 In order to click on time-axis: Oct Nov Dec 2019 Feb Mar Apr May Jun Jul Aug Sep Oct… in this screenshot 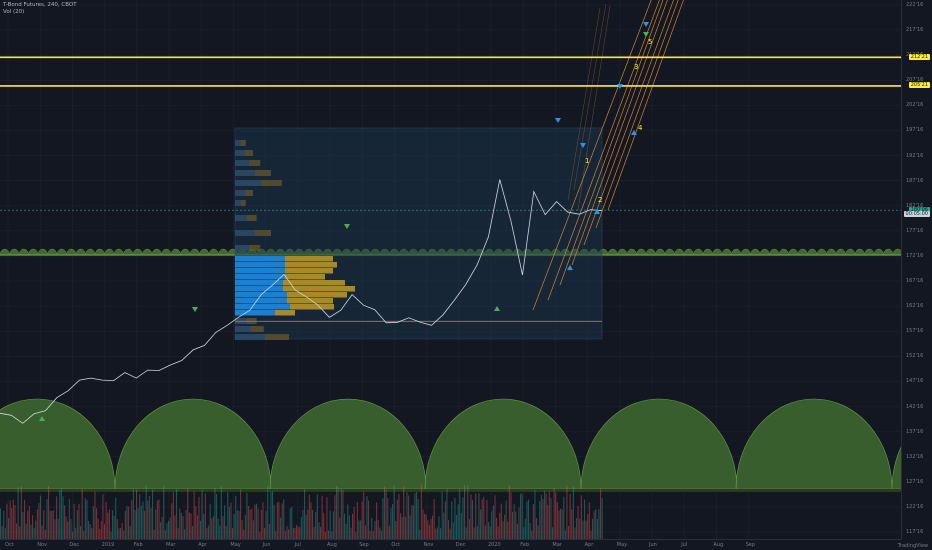, I will do `click(451, 544)`.